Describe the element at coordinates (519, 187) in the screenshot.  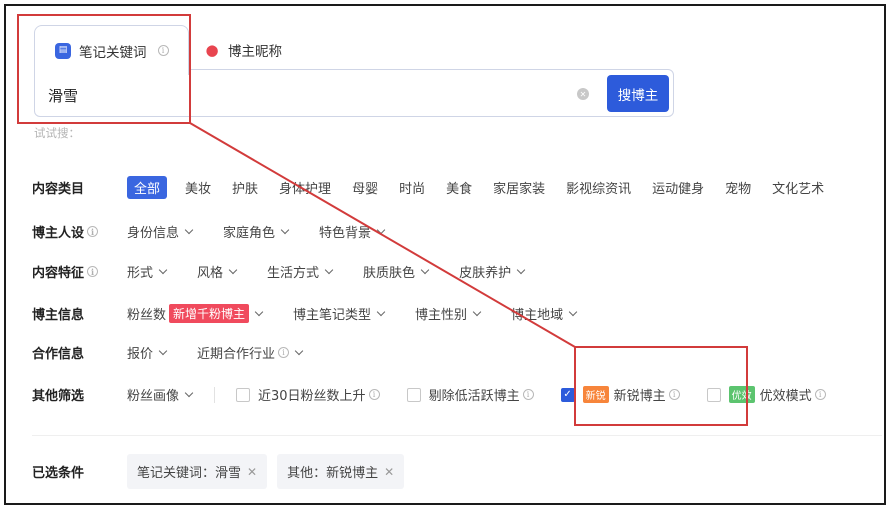
I see `category-option: 家居家装` at that location.